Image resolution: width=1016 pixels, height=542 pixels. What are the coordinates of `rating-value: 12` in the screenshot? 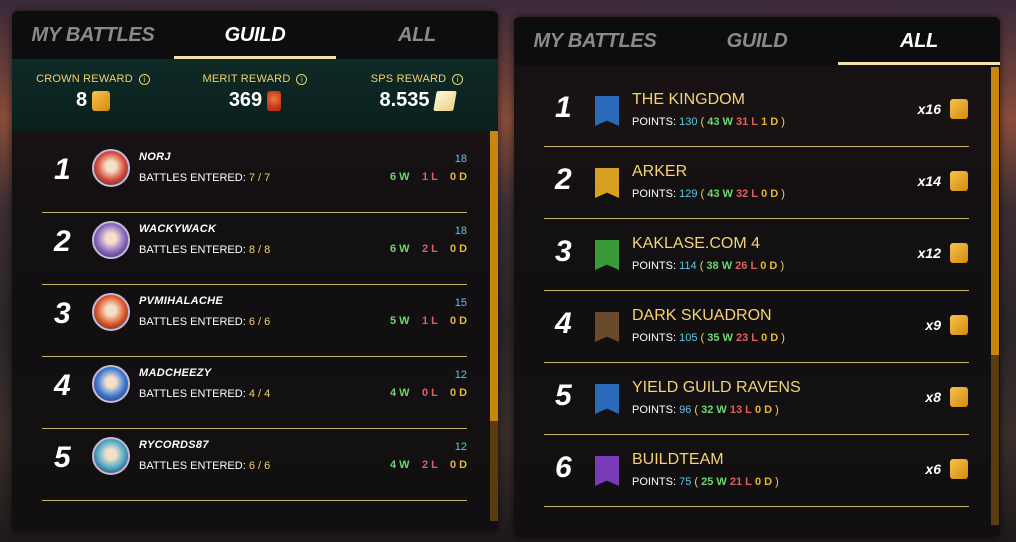 It's located at (460, 447).